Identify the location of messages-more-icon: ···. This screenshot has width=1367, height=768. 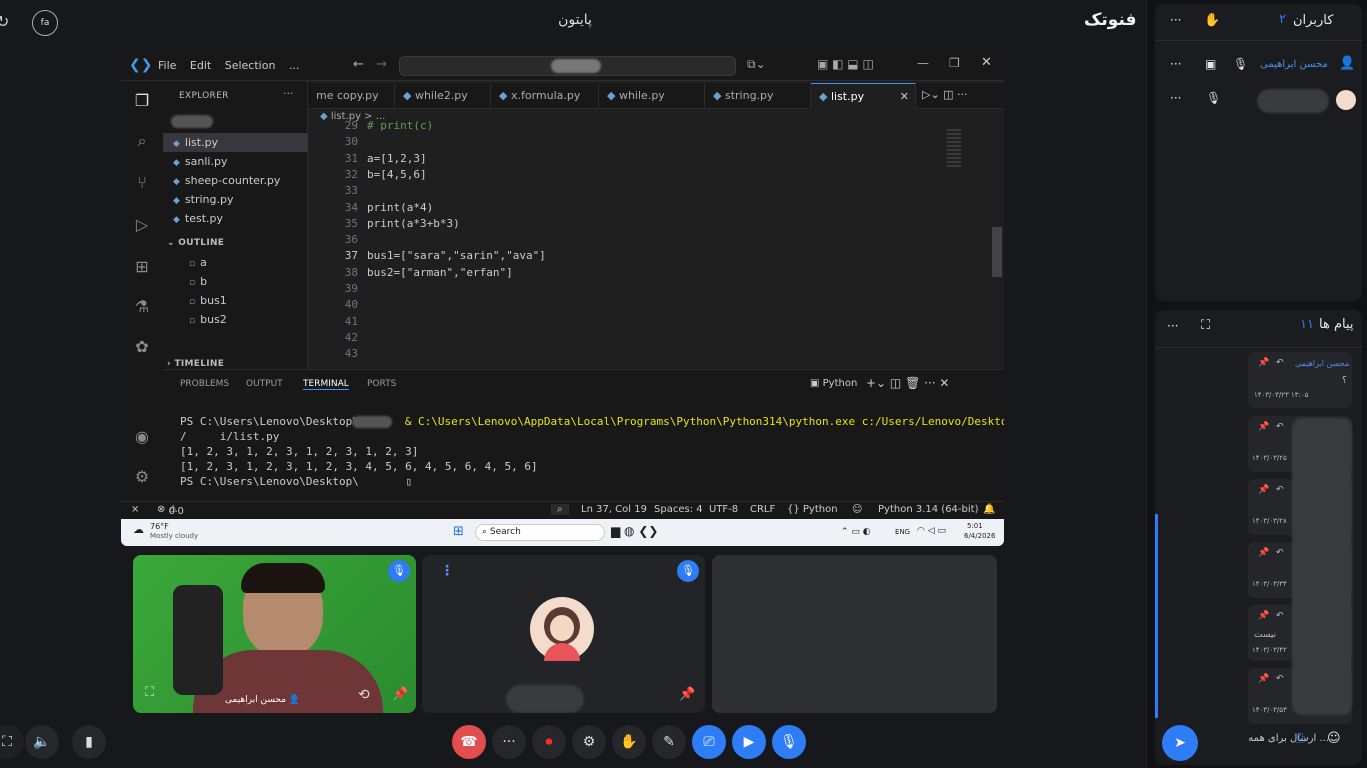
(1172, 326).